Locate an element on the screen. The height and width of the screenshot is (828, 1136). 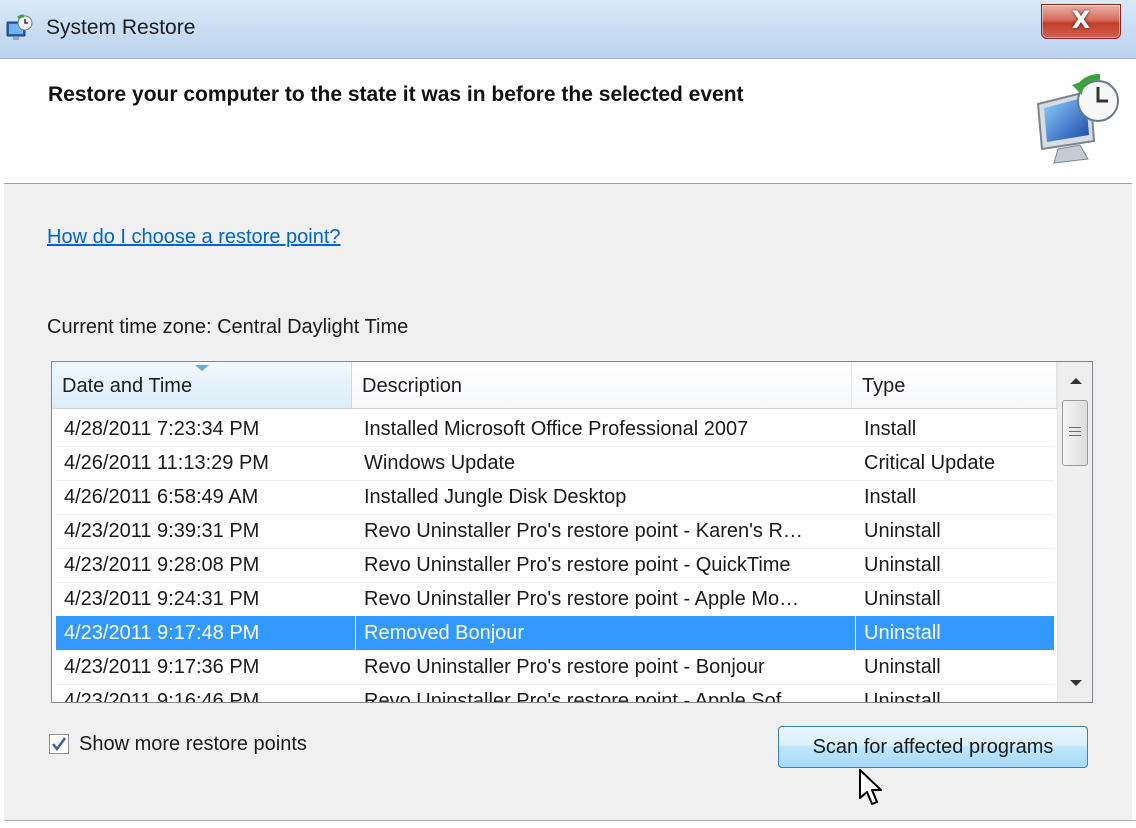
help-link: How do I choose a restore point? is located at coordinates (194, 237).